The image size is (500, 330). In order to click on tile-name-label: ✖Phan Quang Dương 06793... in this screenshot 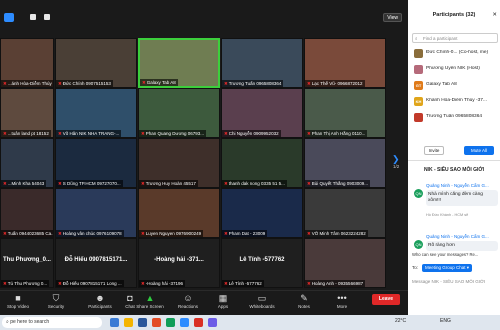, I will do `click(173, 133)`.